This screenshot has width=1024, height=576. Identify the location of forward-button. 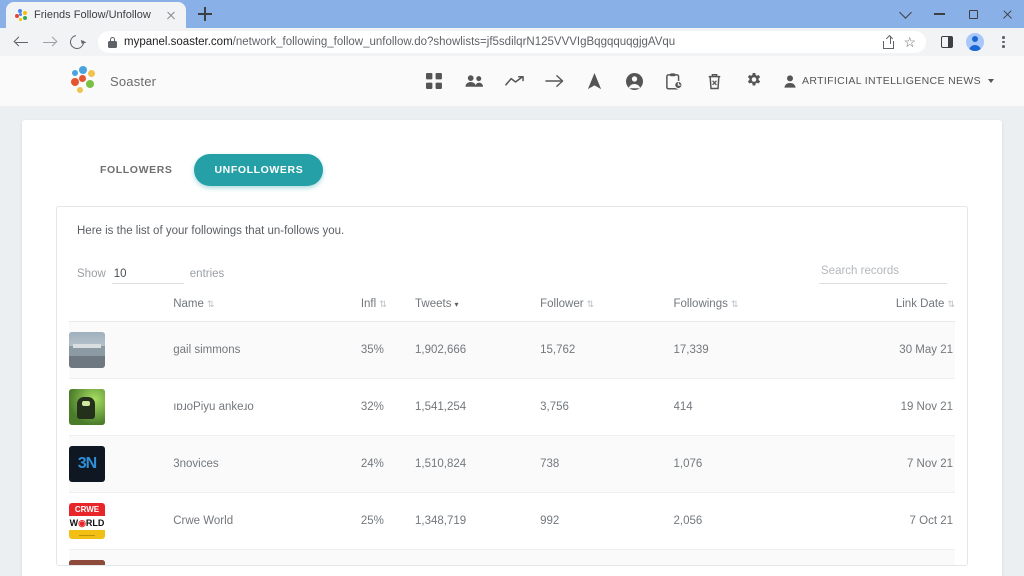
(49, 42).